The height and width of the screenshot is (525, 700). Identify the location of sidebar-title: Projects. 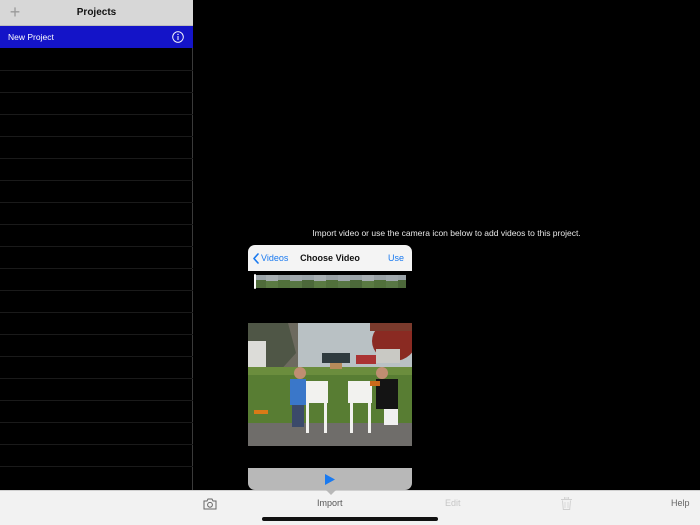
(96, 12).